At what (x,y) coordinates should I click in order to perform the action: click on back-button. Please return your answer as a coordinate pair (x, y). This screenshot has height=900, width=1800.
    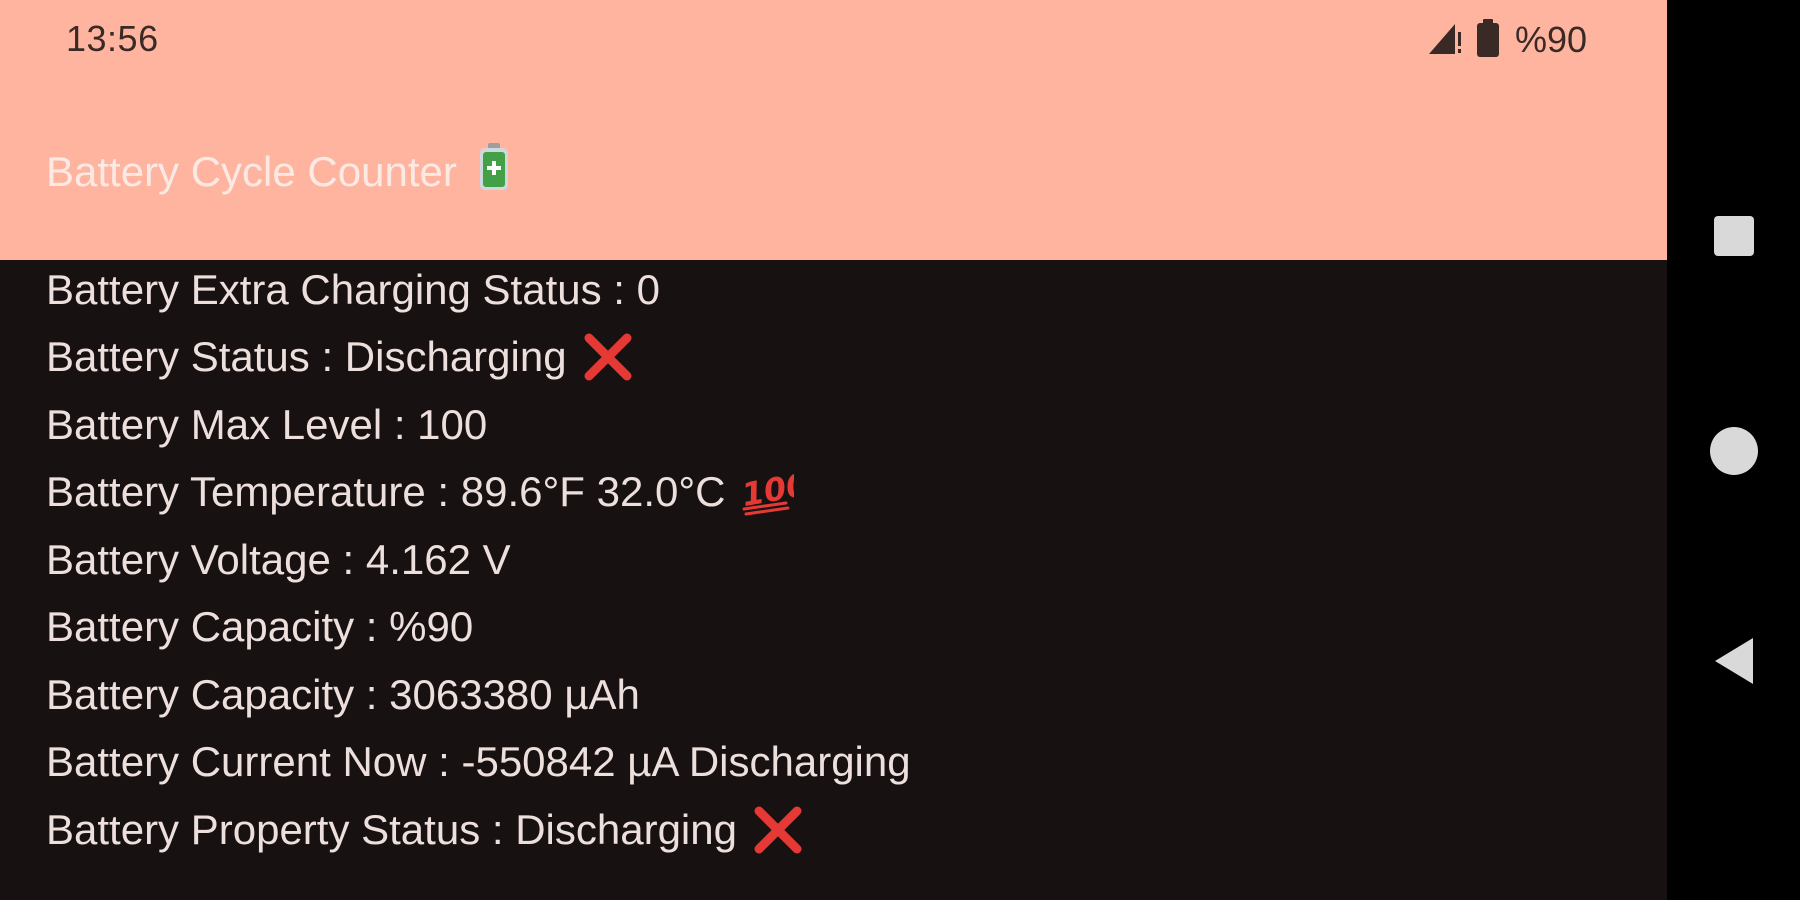
    Looking at the image, I should click on (1733, 663).